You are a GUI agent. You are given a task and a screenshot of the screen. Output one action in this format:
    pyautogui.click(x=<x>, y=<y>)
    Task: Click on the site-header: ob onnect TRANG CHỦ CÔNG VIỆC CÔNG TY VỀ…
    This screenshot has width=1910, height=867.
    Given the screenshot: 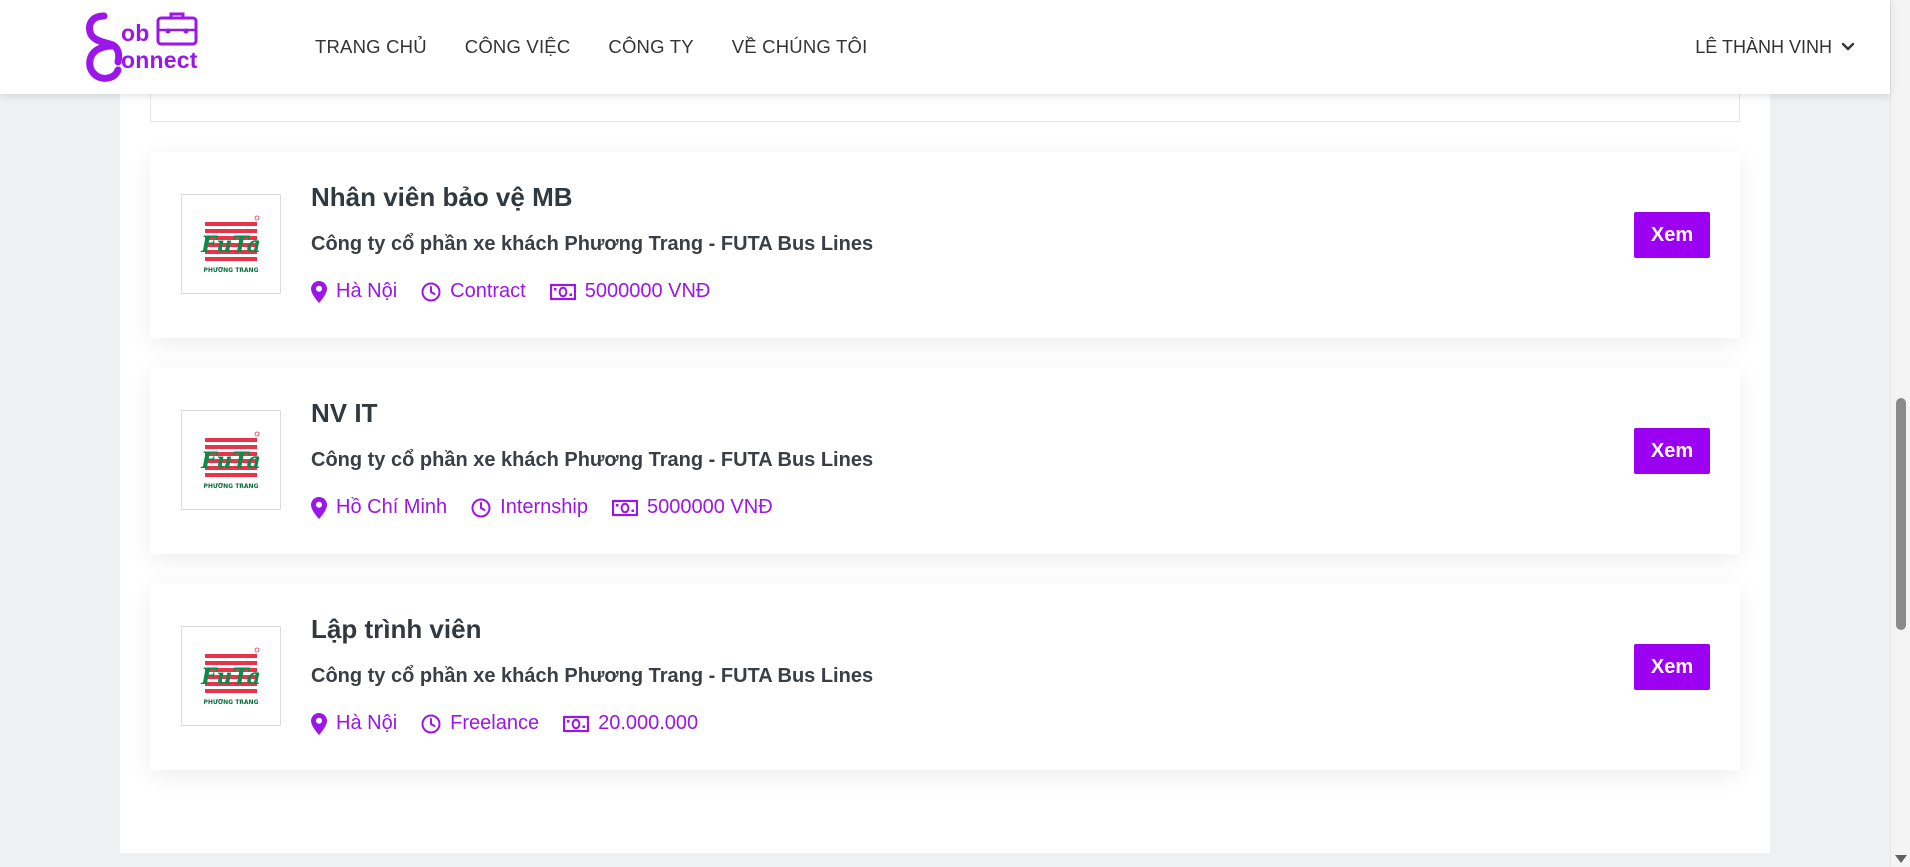 What is the action you would take?
    pyautogui.click(x=945, y=47)
    